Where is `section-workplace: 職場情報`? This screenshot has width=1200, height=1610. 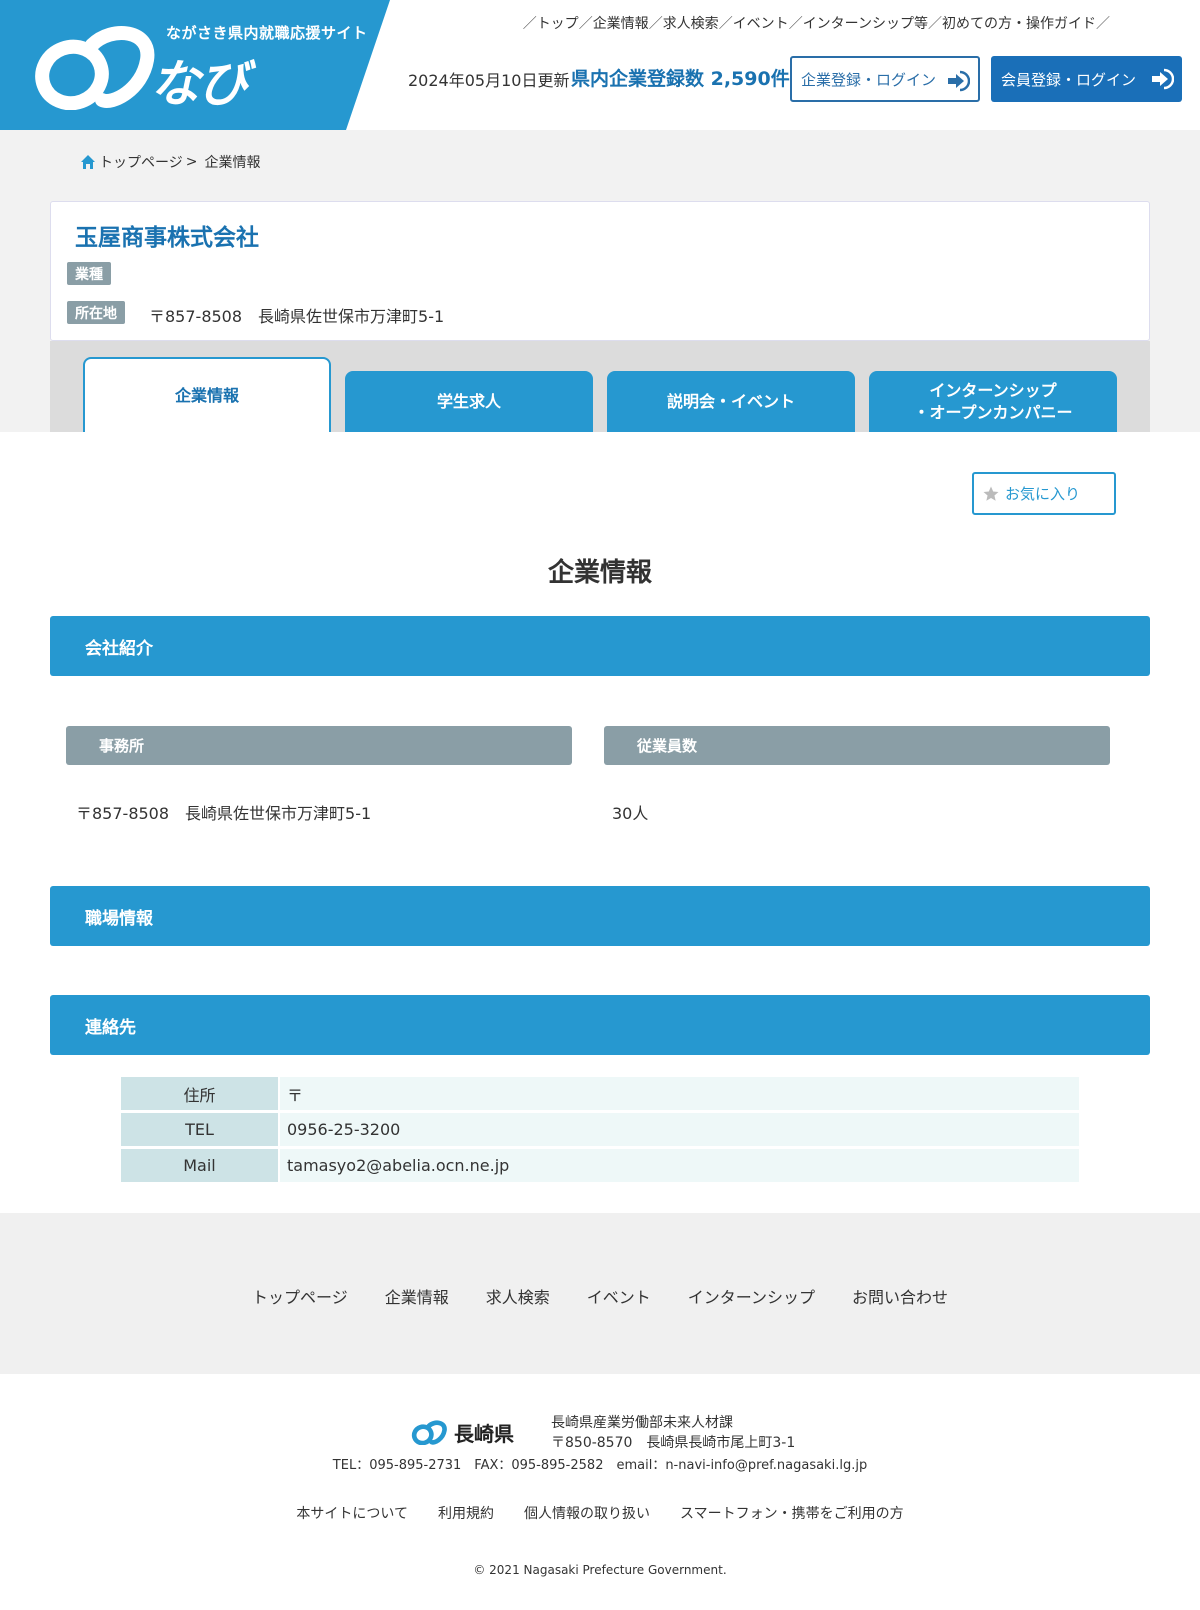
section-workplace: 職場情報 is located at coordinates (600, 916).